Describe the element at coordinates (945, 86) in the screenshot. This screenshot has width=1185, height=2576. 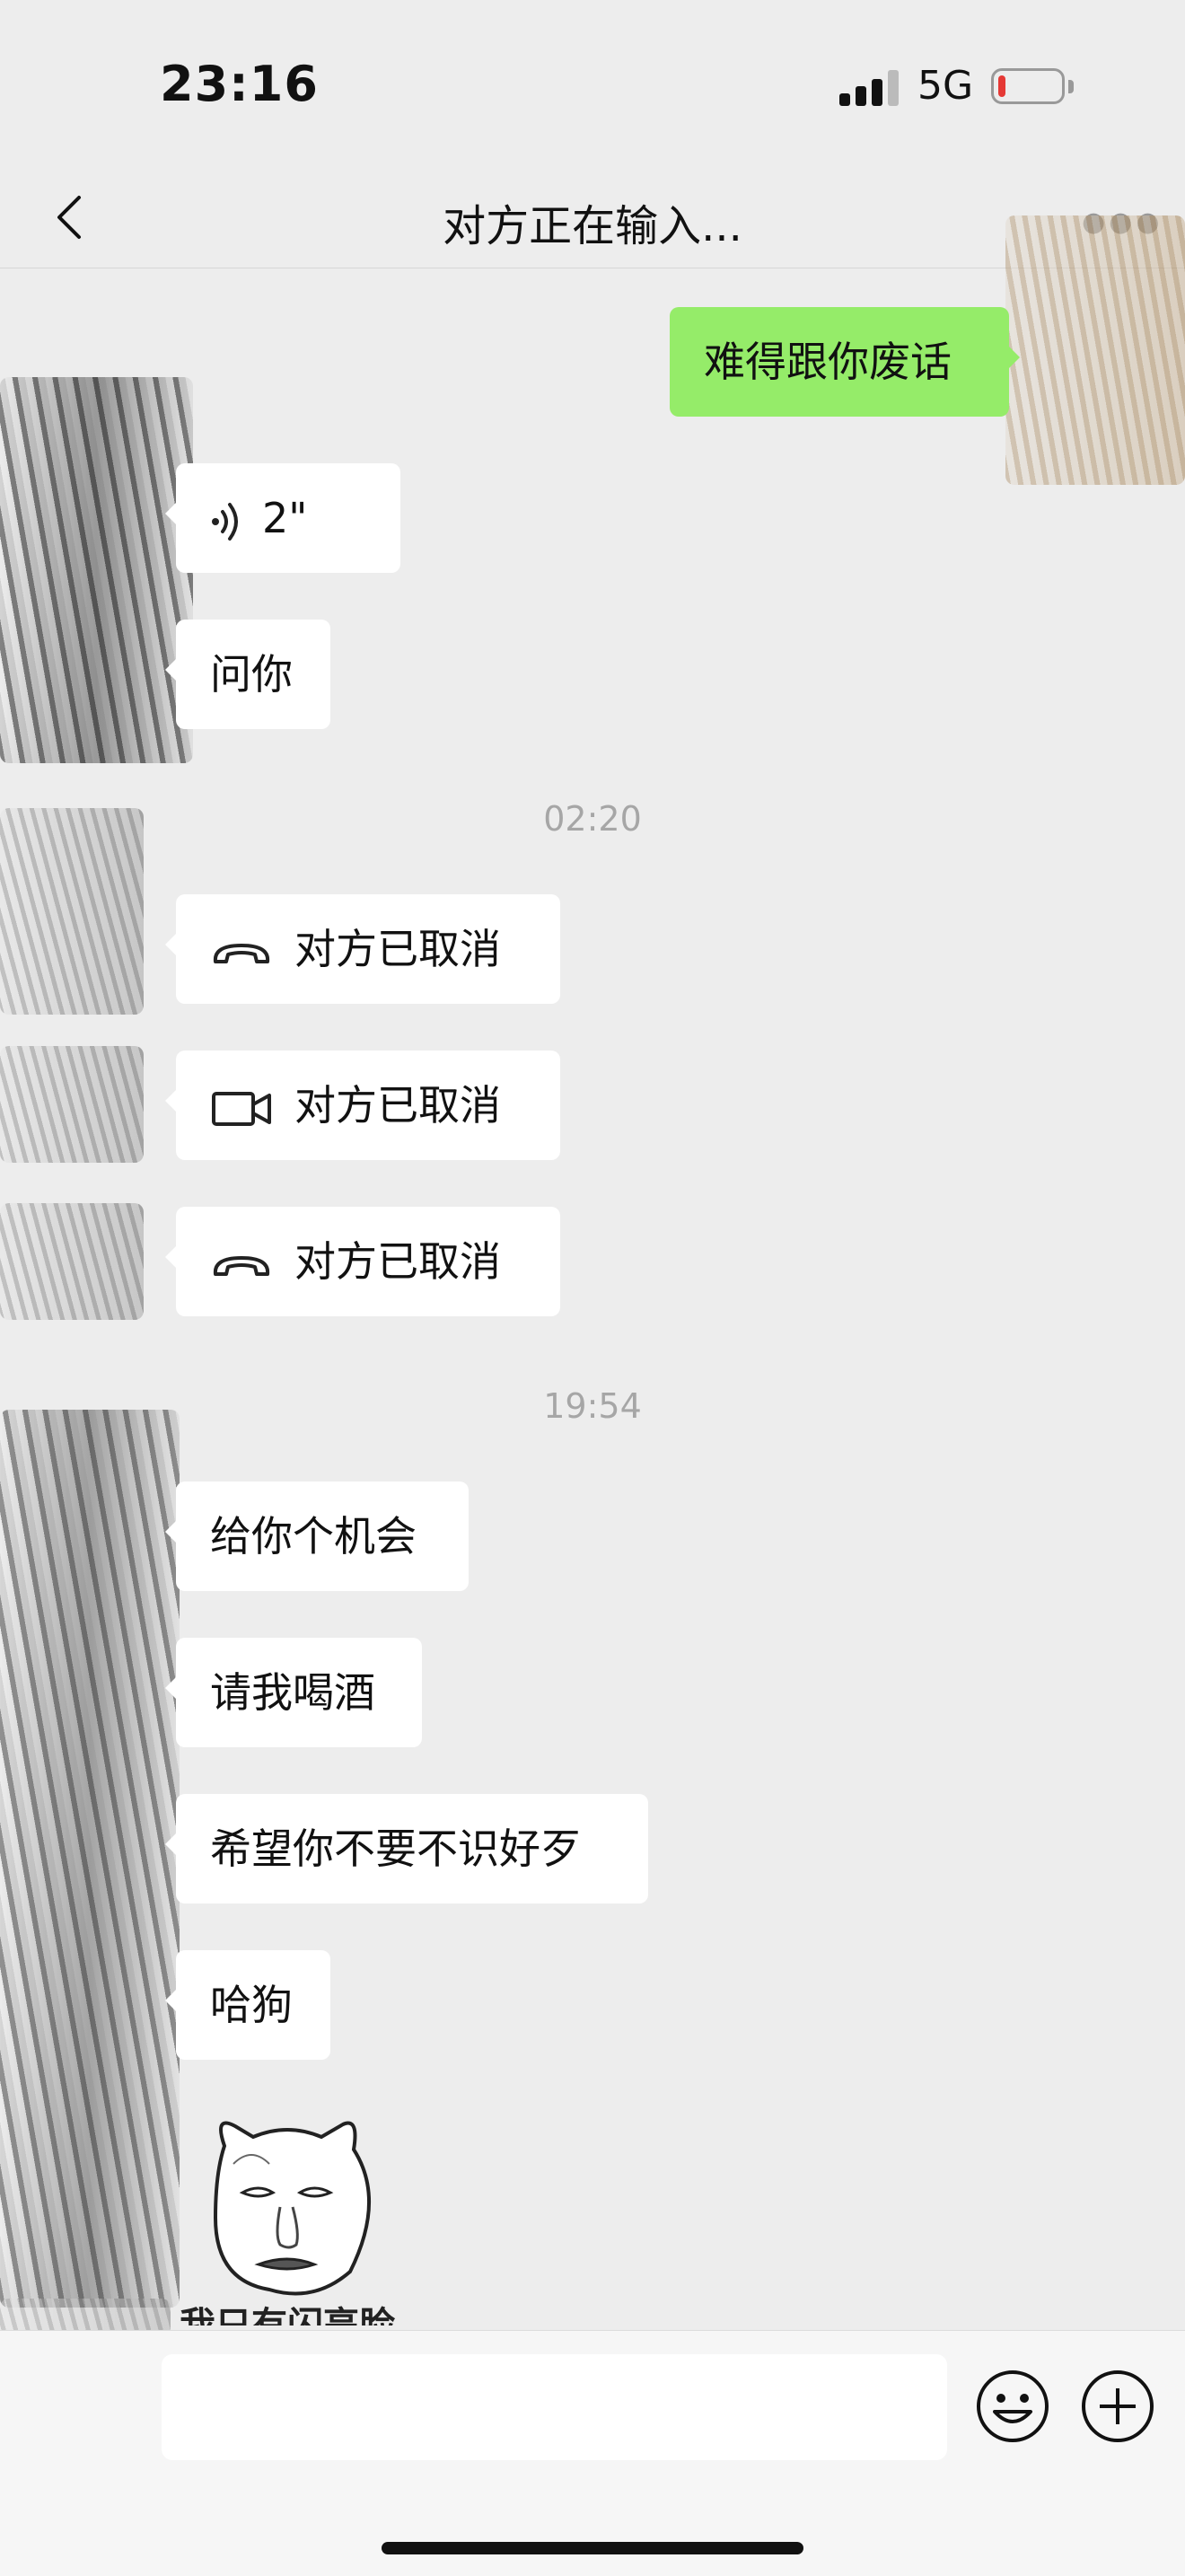
I see `network-type: 5G` at that location.